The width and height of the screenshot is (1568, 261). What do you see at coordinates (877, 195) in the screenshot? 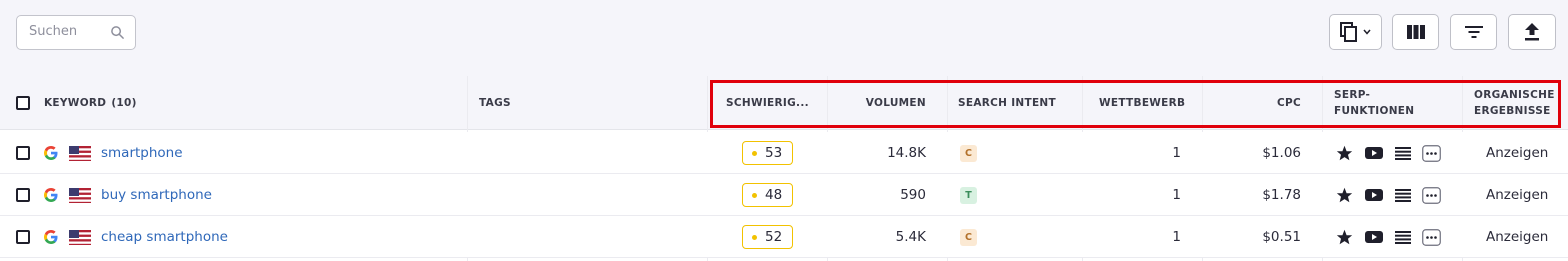
I see `volume-cell: 590` at bounding box center [877, 195].